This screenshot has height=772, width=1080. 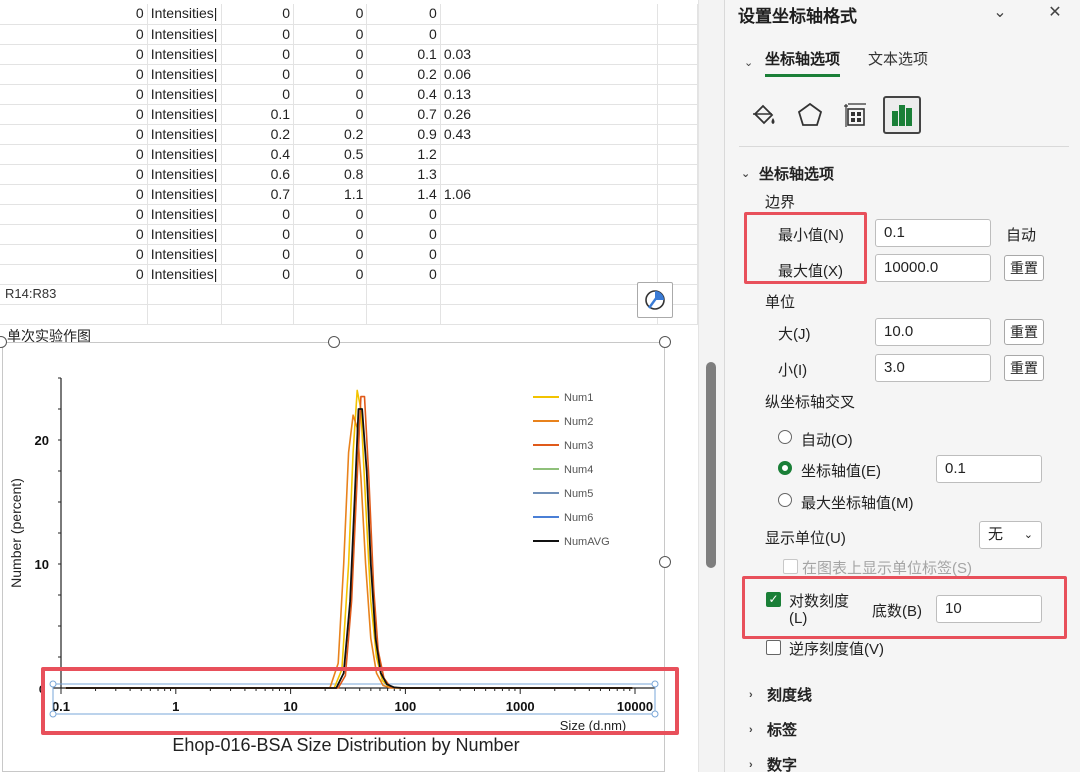 What do you see at coordinates (403, 174) in the screenshot?
I see `table-cell: 1.3` at bounding box center [403, 174].